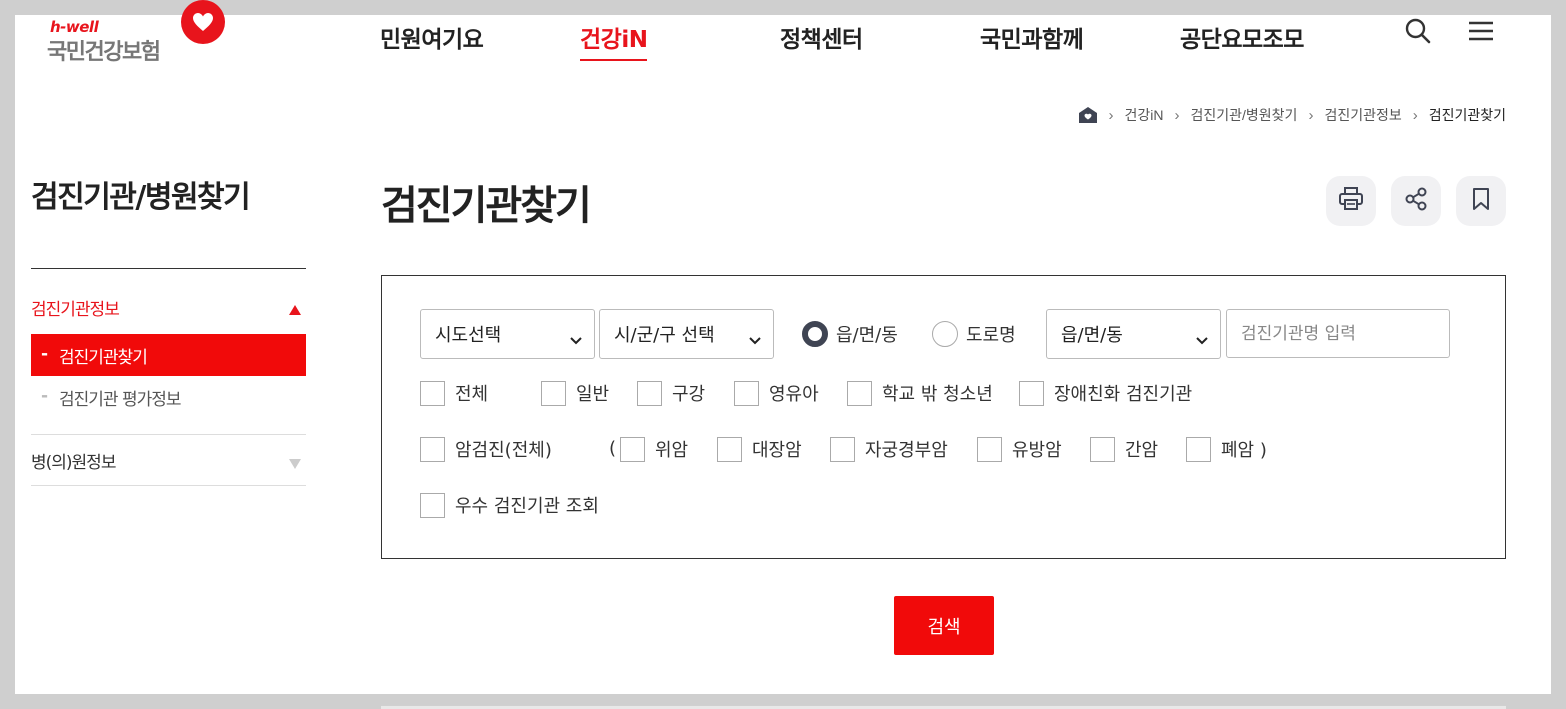 The width and height of the screenshot is (1566, 709). I want to click on institution-name-input, so click(1338, 333).